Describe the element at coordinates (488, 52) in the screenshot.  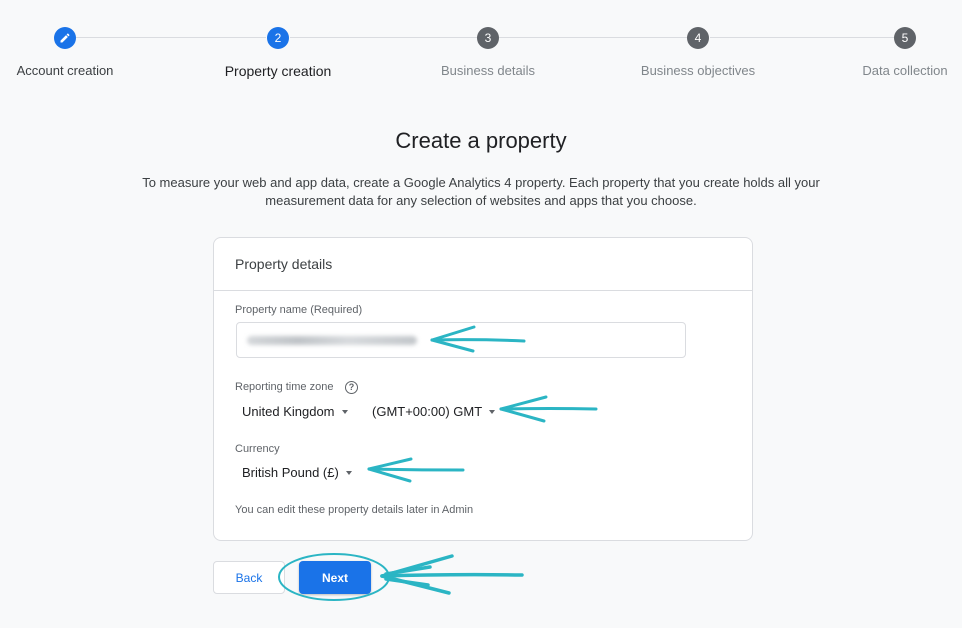
I see `step-business-details: 3 Business details` at that location.